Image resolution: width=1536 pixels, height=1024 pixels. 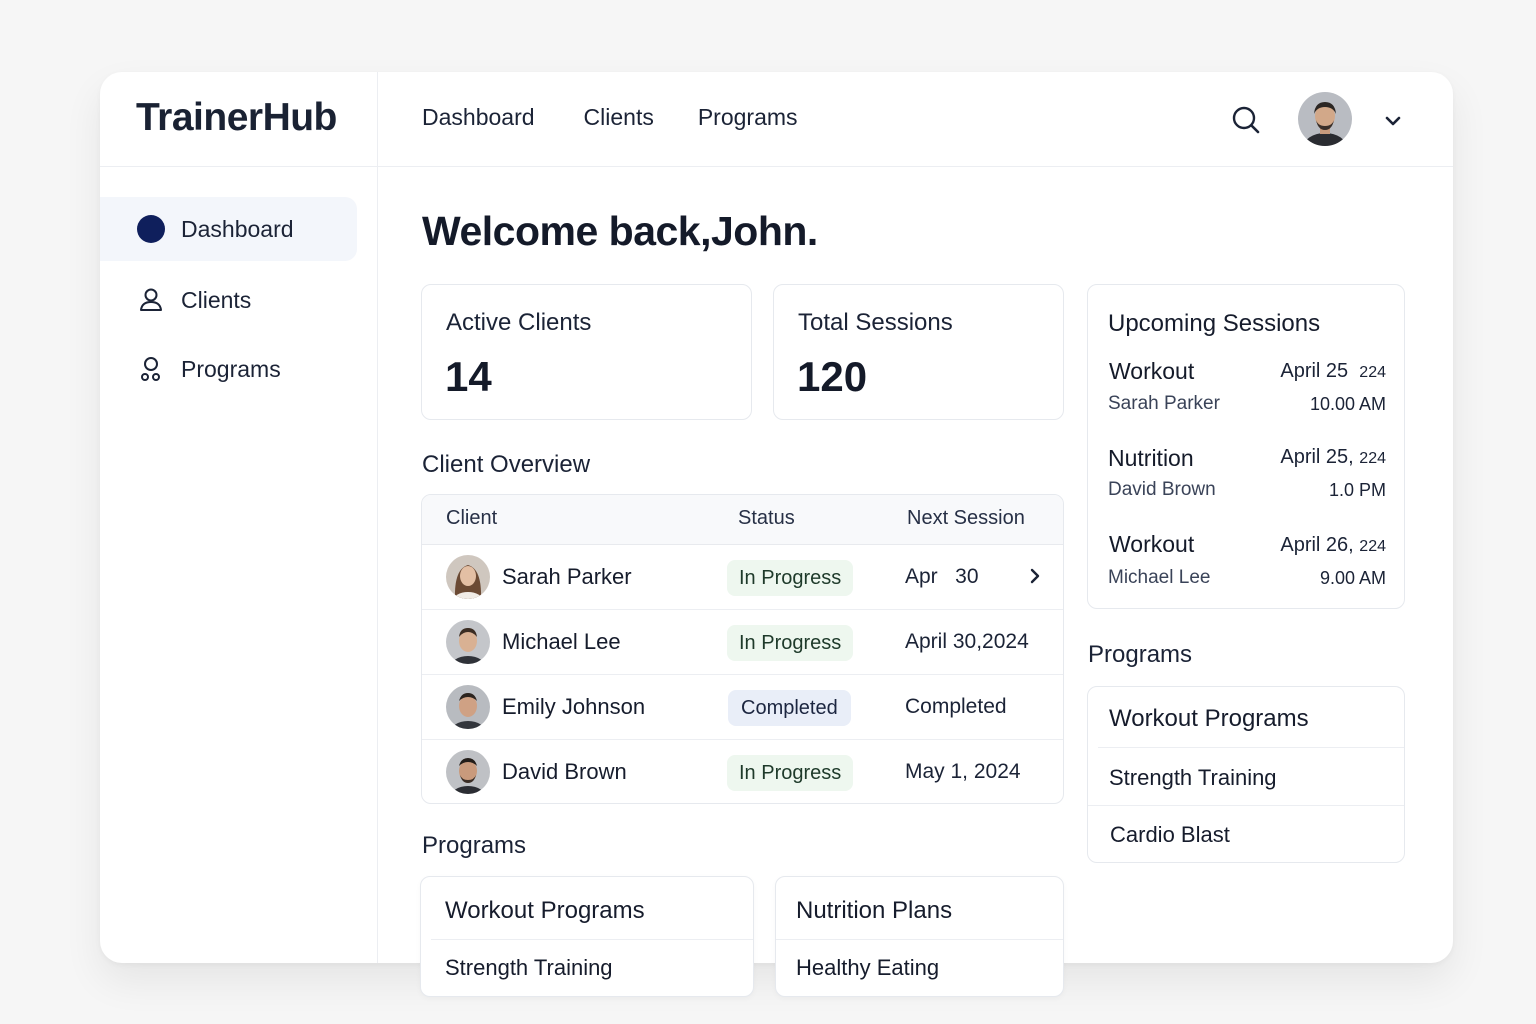 What do you see at coordinates (506, 464) in the screenshot?
I see `client-overview-title: Client Overview` at bounding box center [506, 464].